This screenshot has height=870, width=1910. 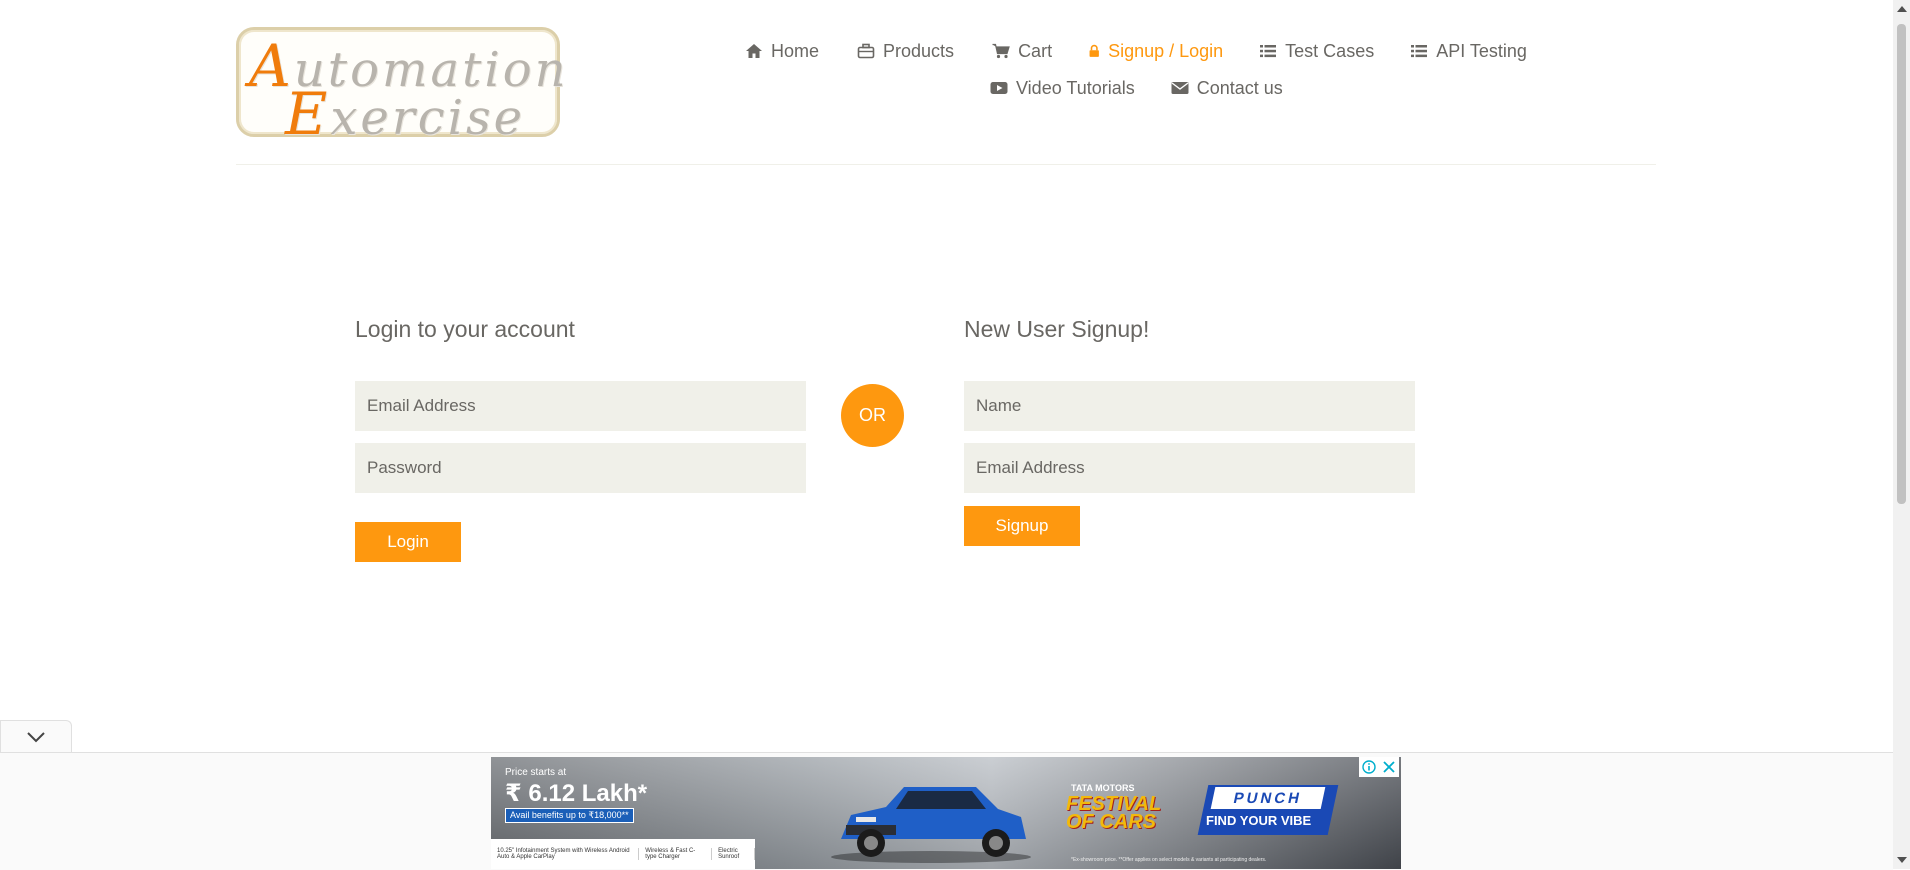 I want to click on nav-products-label: Products, so click(x=919, y=50).